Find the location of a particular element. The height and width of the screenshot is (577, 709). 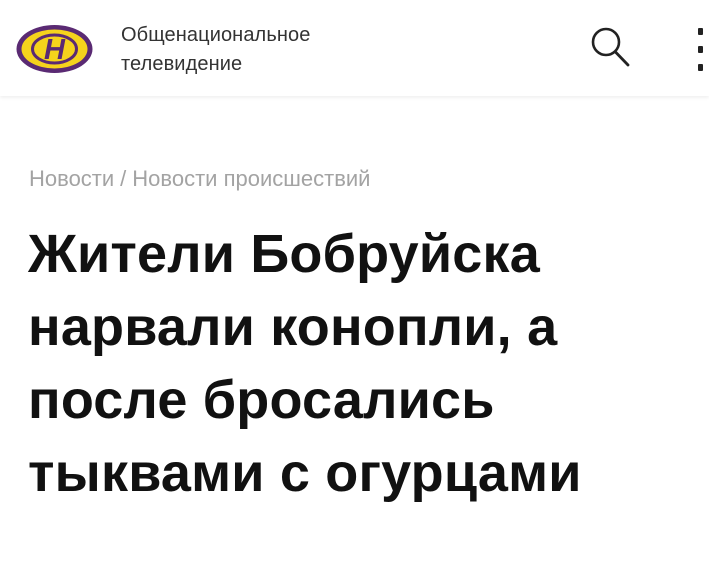

brand-name-line1: Общенациональное is located at coordinates (216, 35).